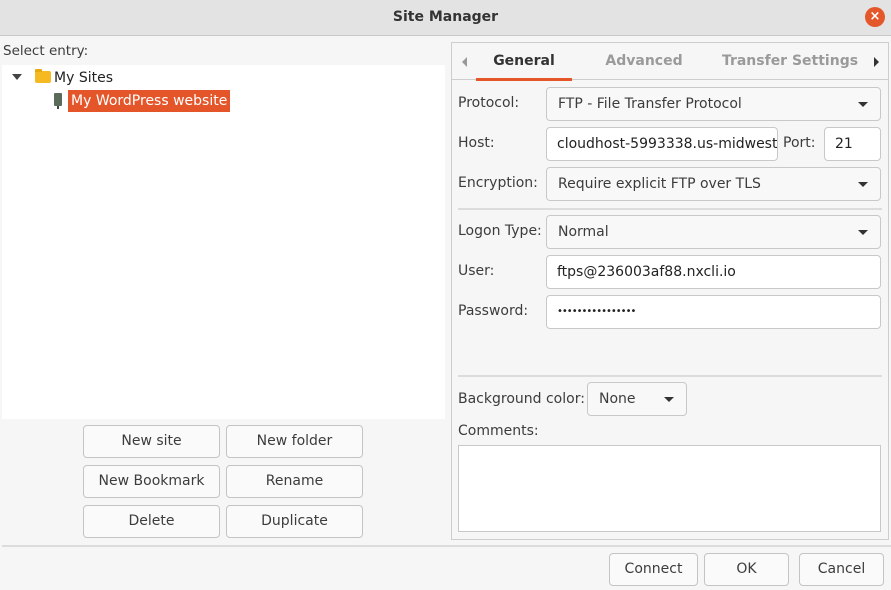  Describe the element at coordinates (650, 104) in the screenshot. I see `protocol-value: FTP - File Transfer Protocol` at that location.